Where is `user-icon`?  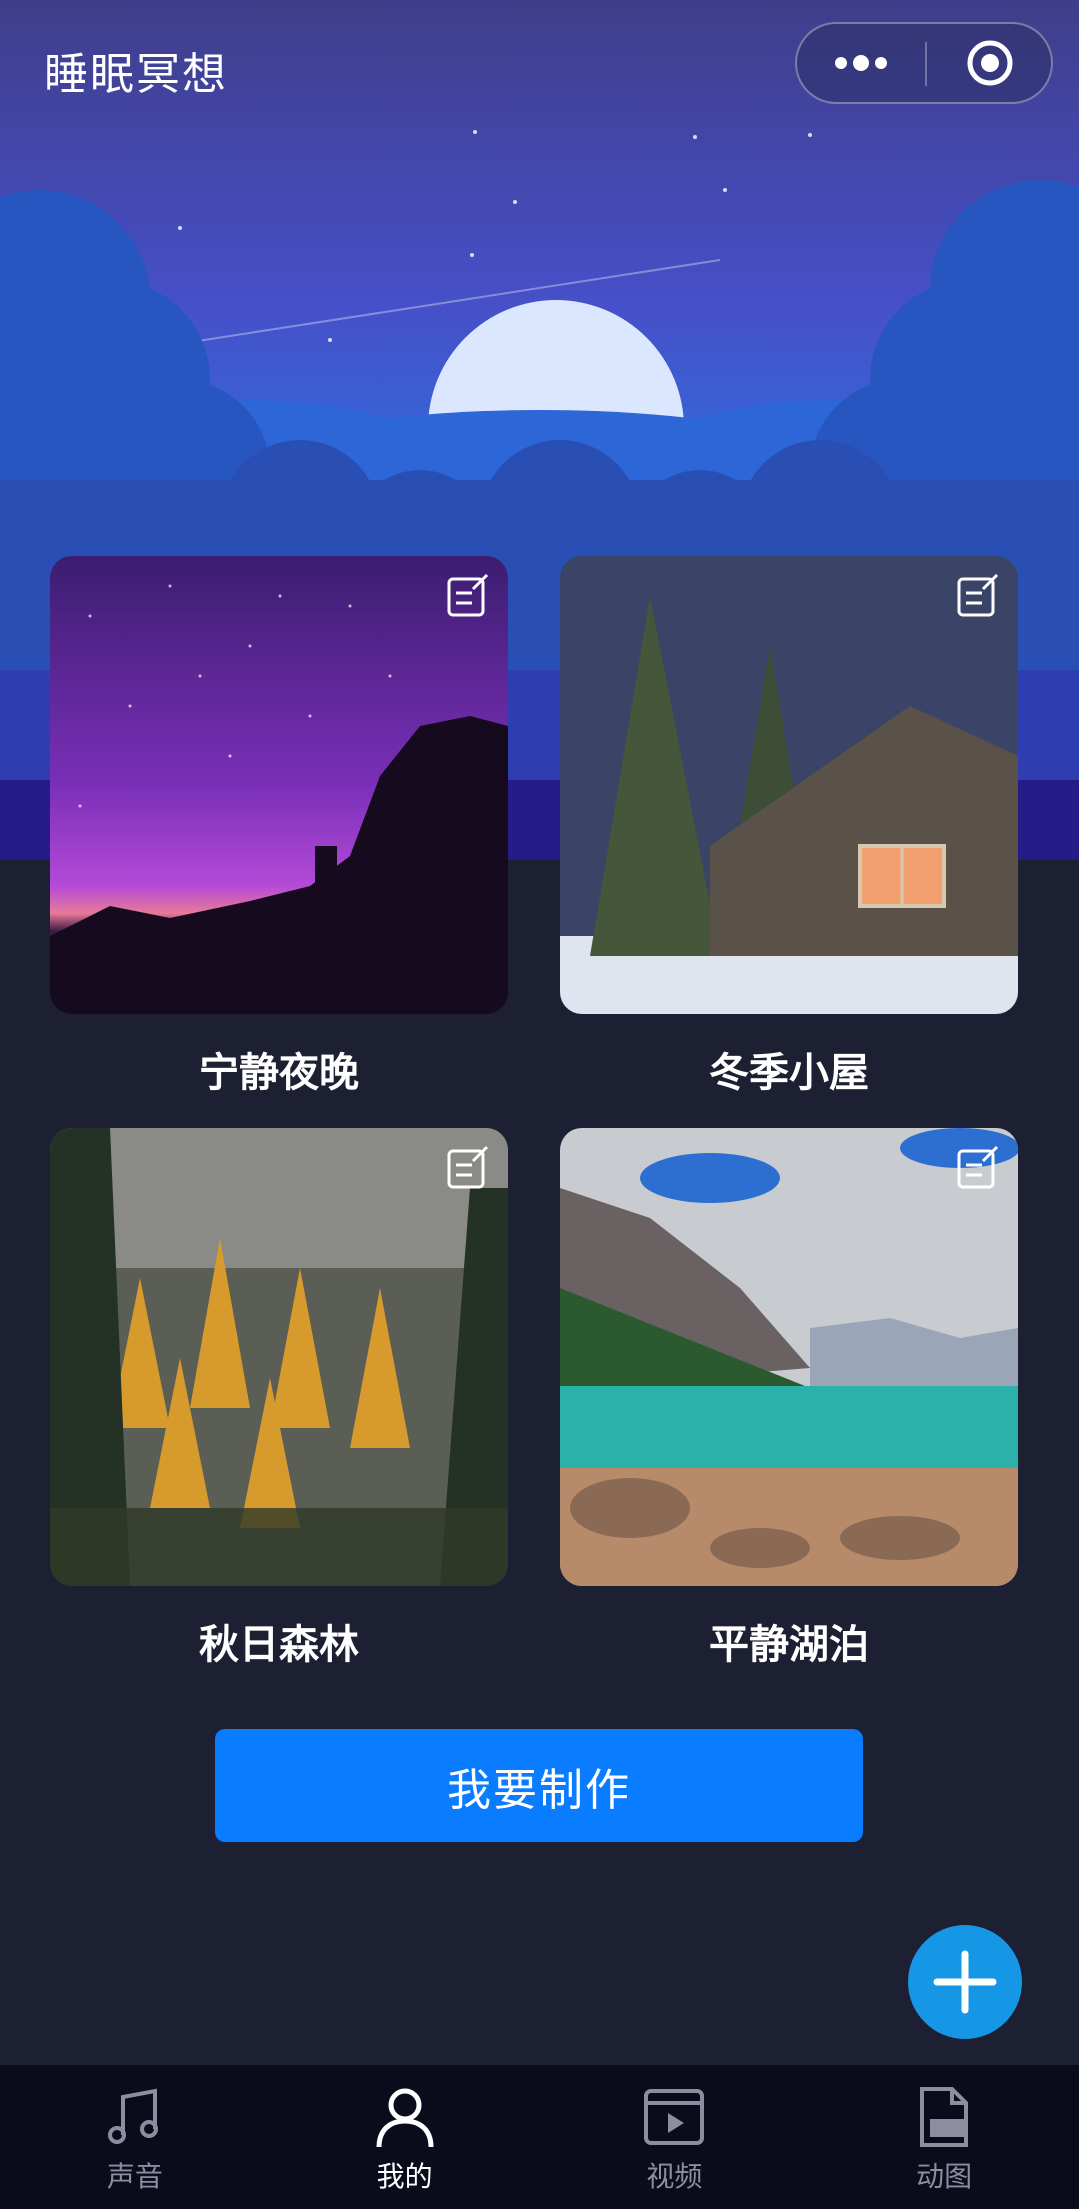
user-icon is located at coordinates (405, 2118).